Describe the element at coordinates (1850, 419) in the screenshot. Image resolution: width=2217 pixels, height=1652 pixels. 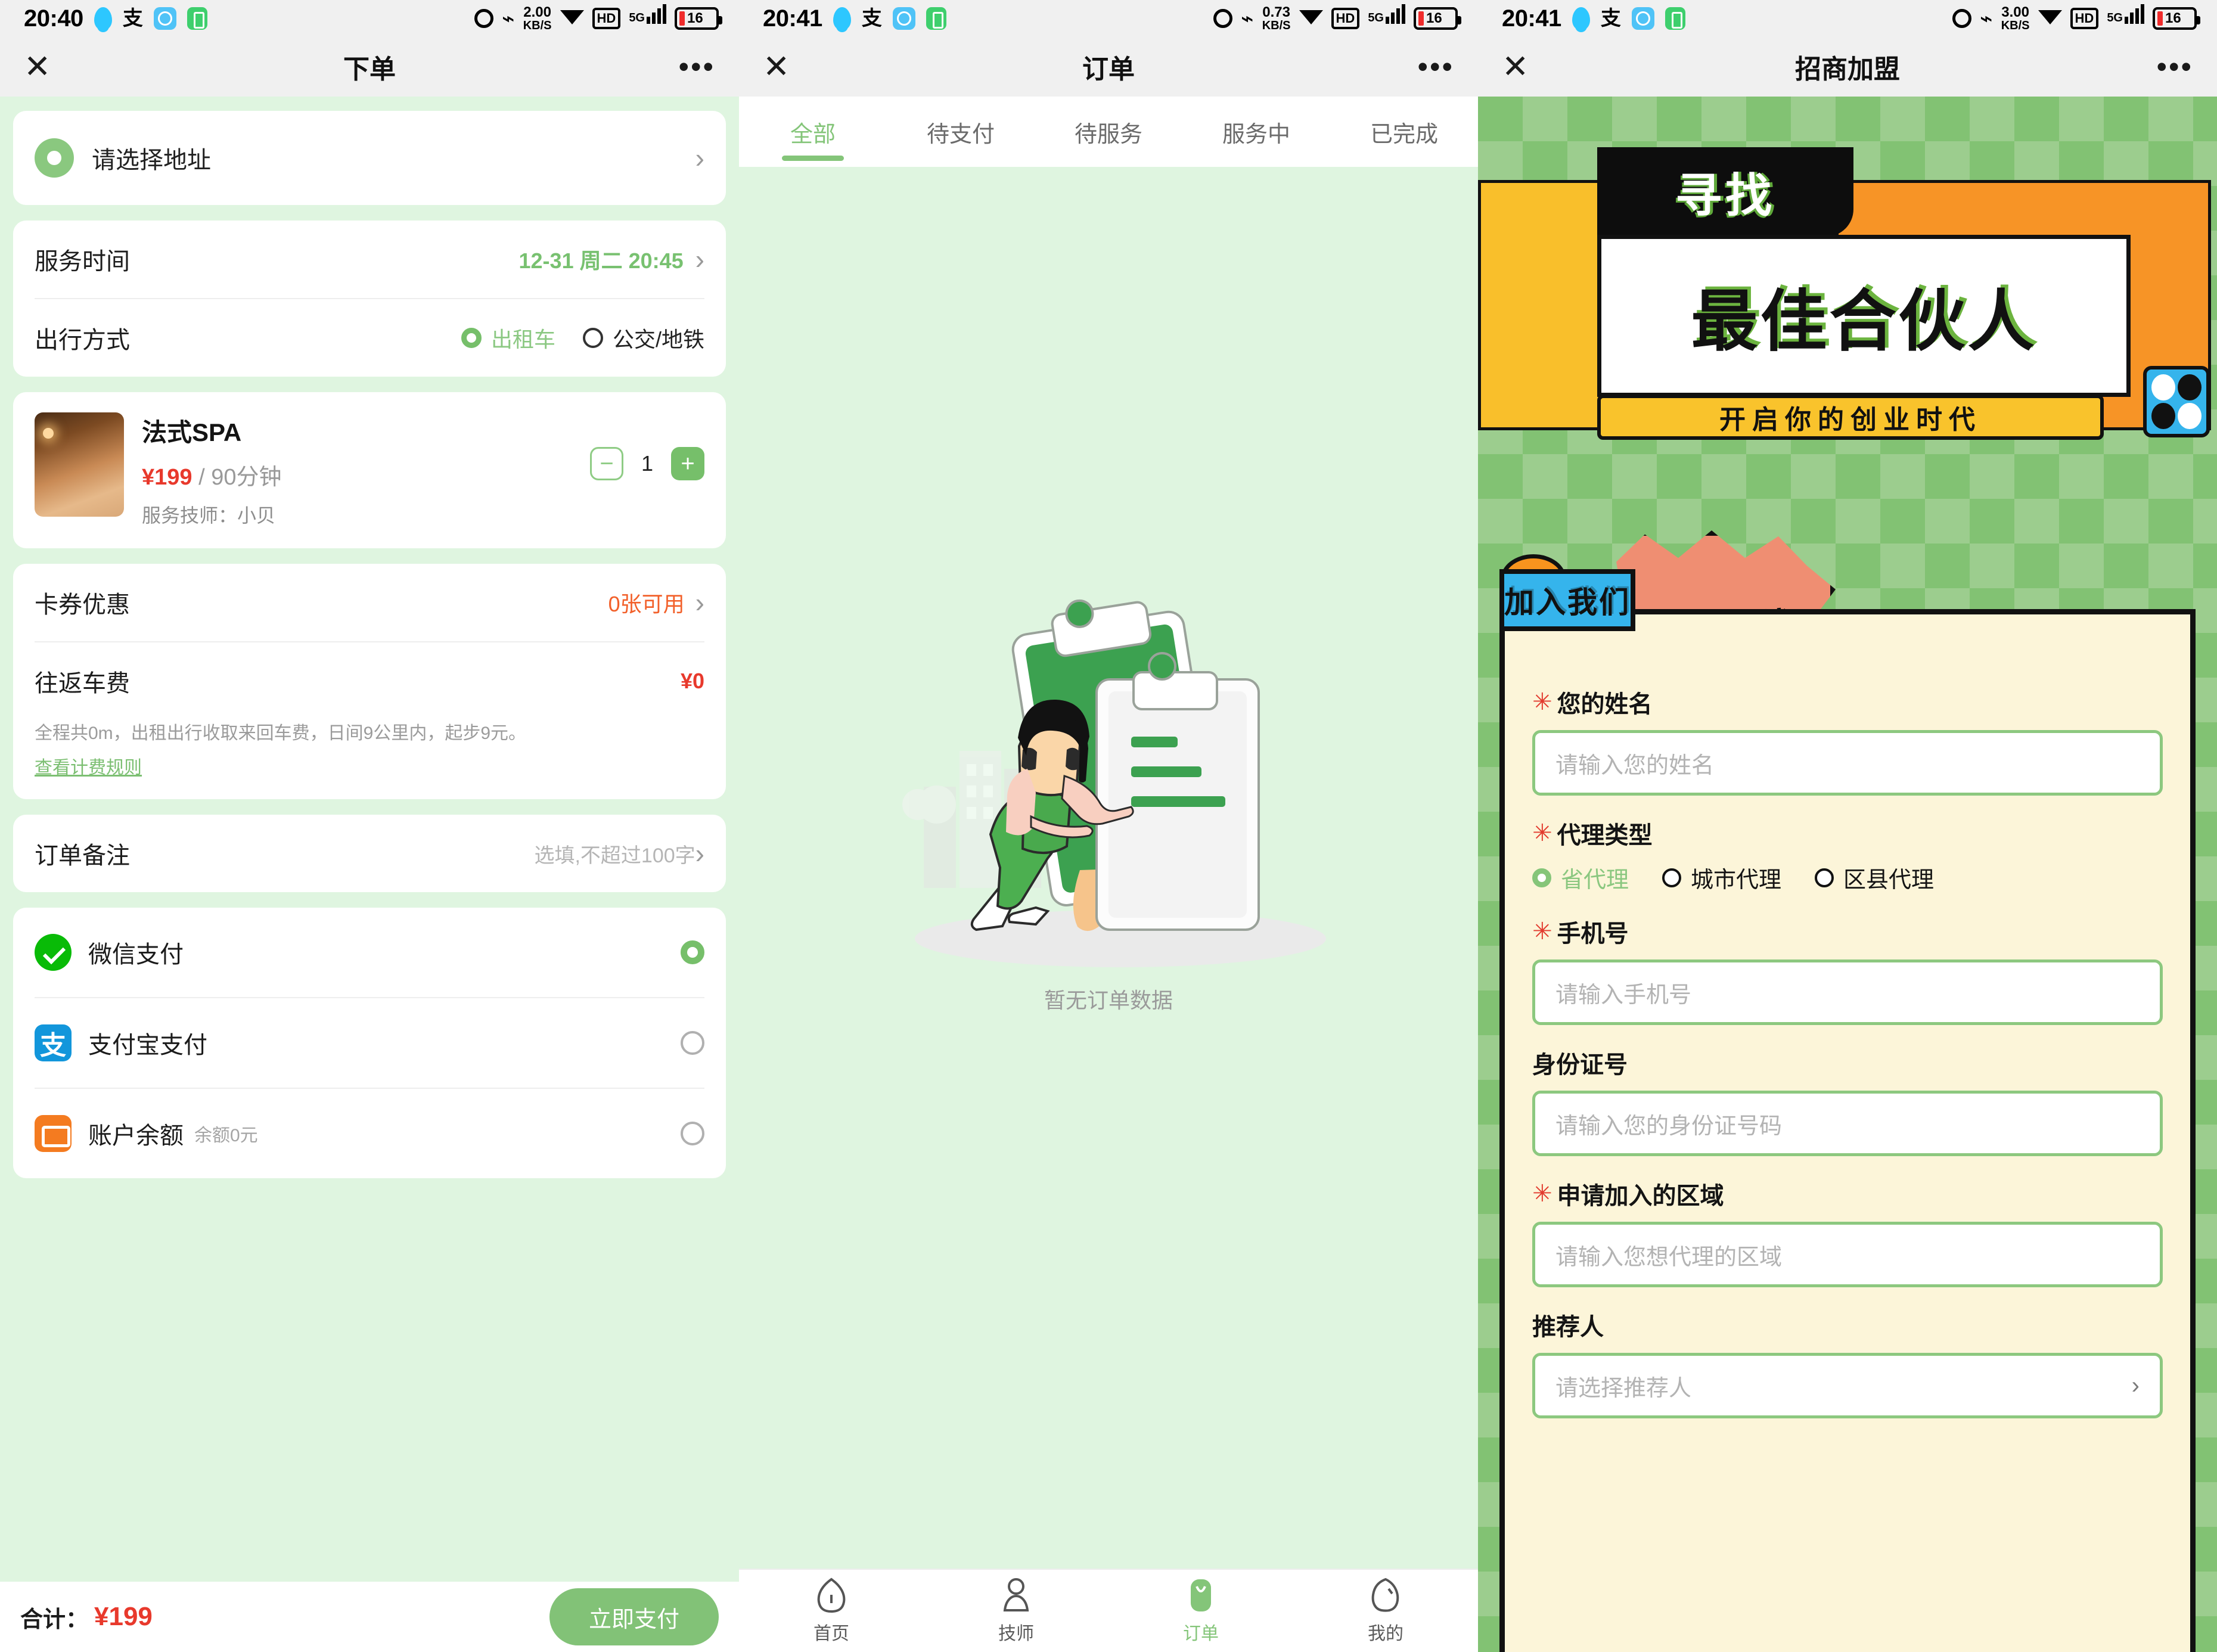
I see `banner-subline: 开启你的创业时代` at that location.